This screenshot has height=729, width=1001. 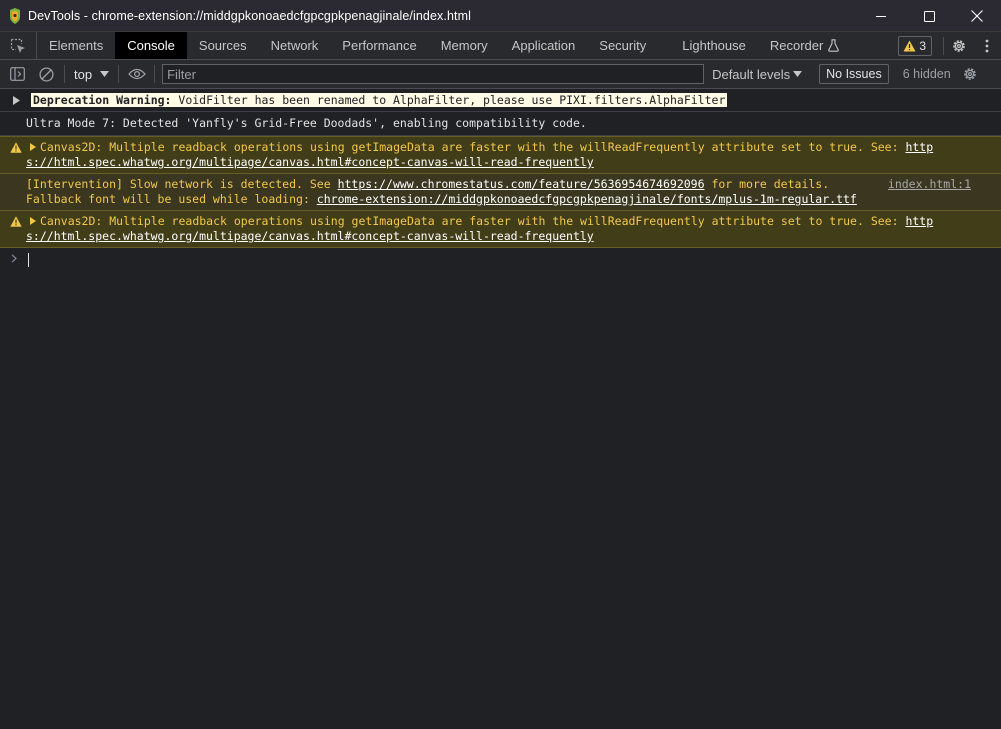 I want to click on js-context-selector: top, so click(x=91, y=74).